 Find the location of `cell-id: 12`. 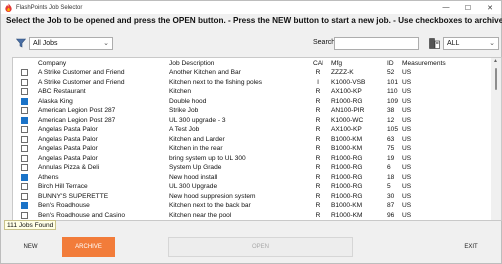

cell-id: 12 is located at coordinates (391, 120).